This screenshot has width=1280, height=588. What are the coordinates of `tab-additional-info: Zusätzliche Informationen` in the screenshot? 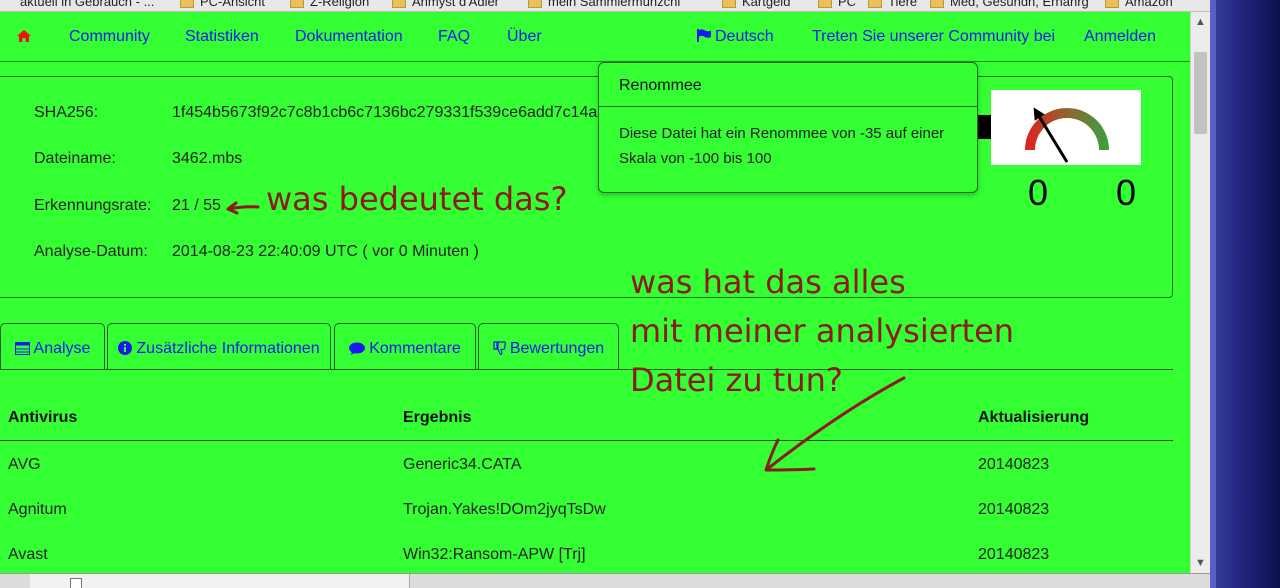 It's located at (219, 346).